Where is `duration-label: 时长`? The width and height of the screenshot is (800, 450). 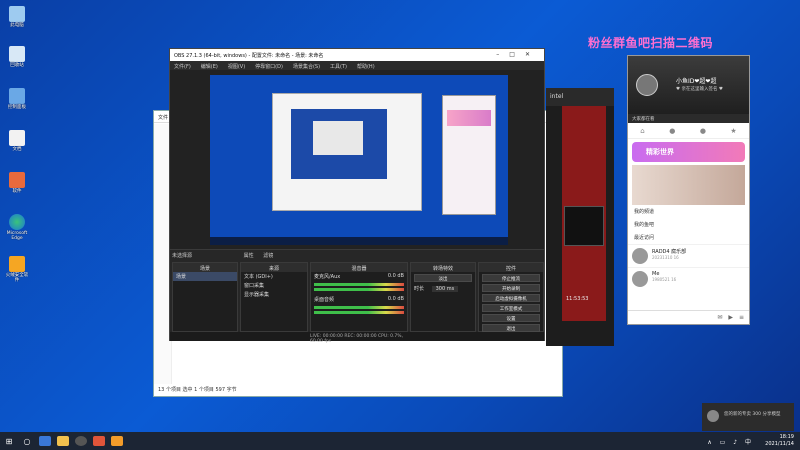
duration-label: 时长 is located at coordinates (419, 289).